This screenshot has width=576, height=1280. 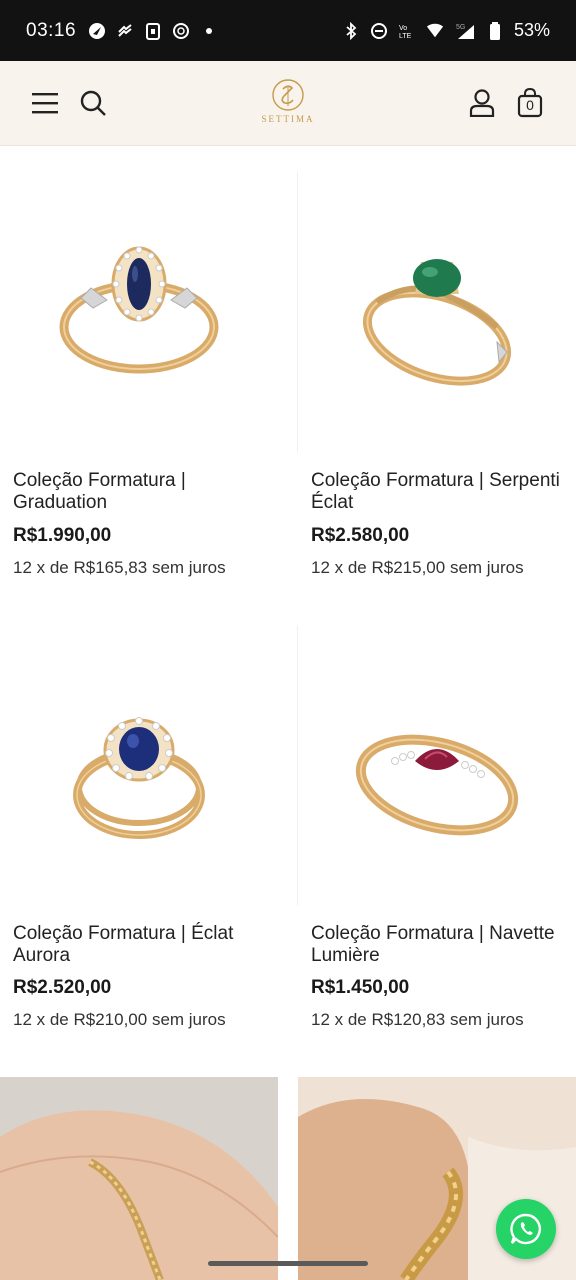 What do you see at coordinates (119, 567) in the screenshot?
I see `product-installments: 12 x de R$165,83 sem juros` at bounding box center [119, 567].